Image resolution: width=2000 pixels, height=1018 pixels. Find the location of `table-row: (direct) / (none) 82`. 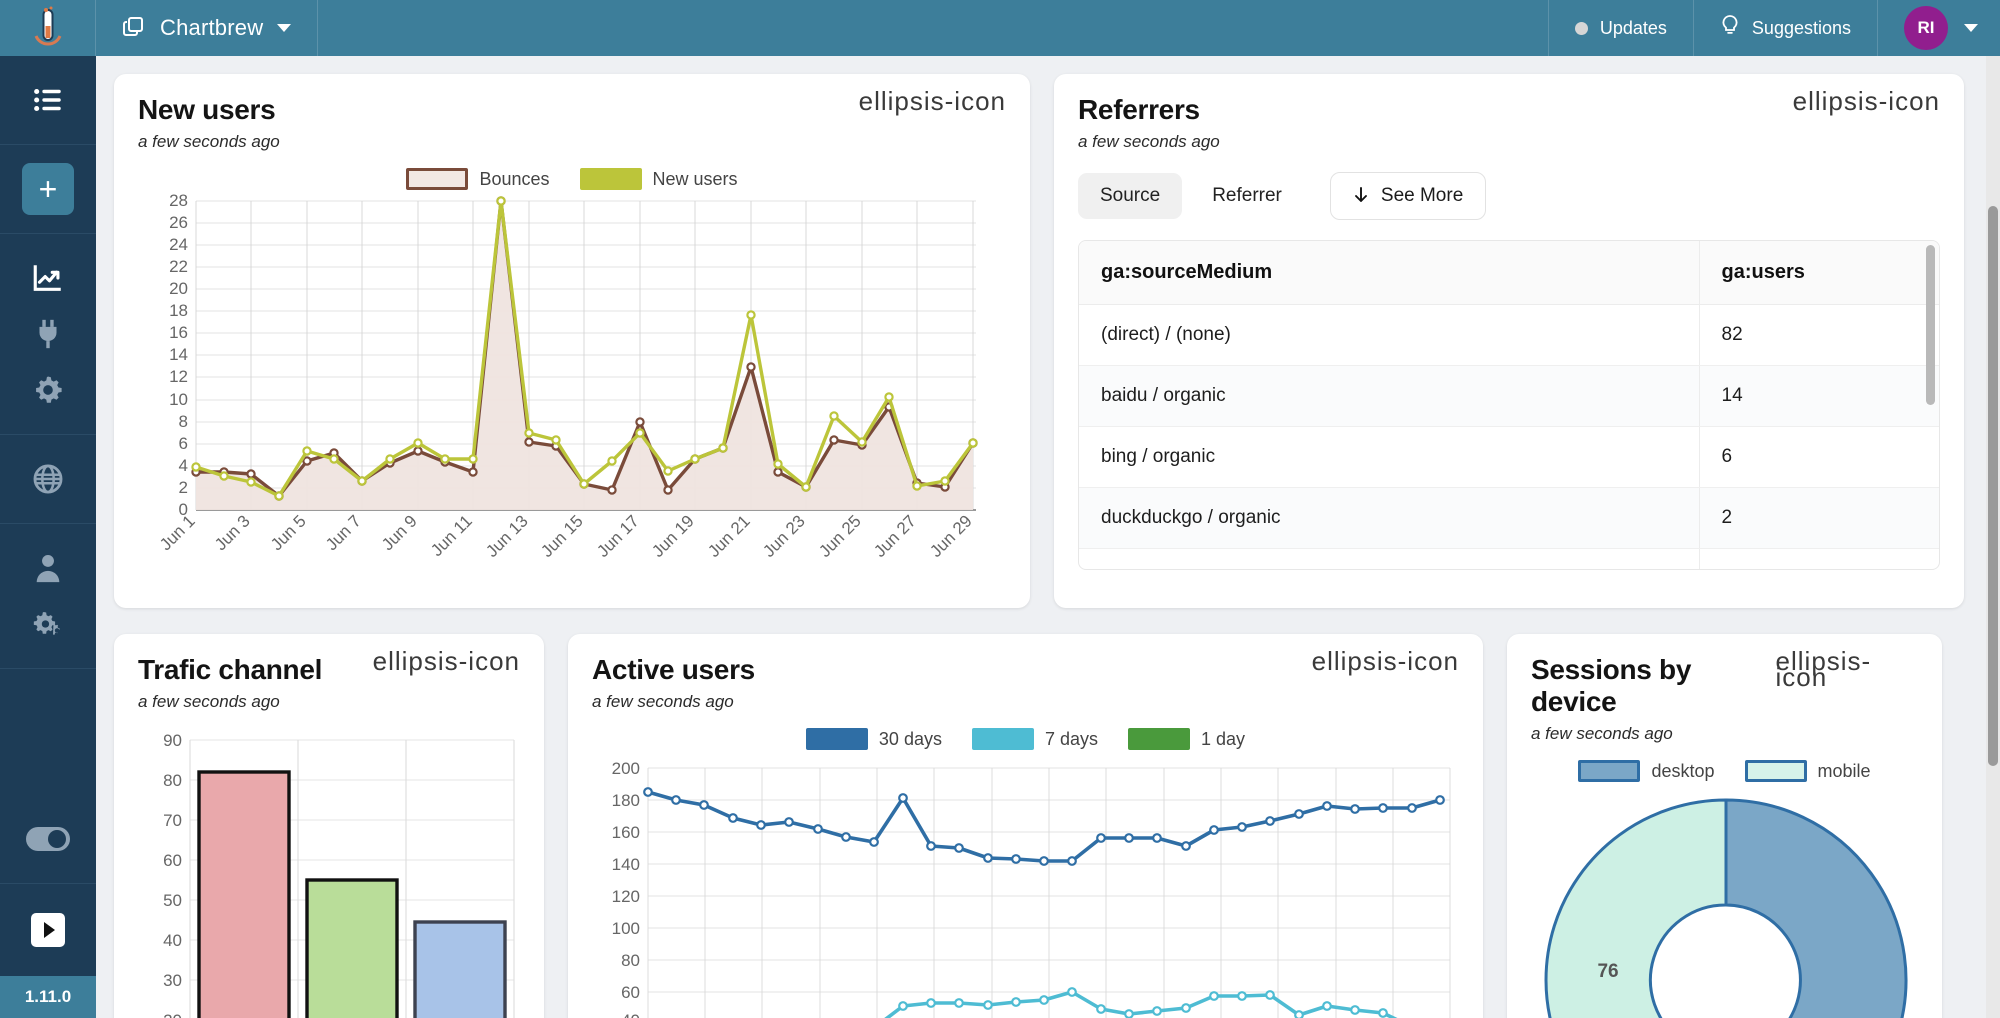

table-row: (direct) / (none) 82 is located at coordinates (1509, 335).